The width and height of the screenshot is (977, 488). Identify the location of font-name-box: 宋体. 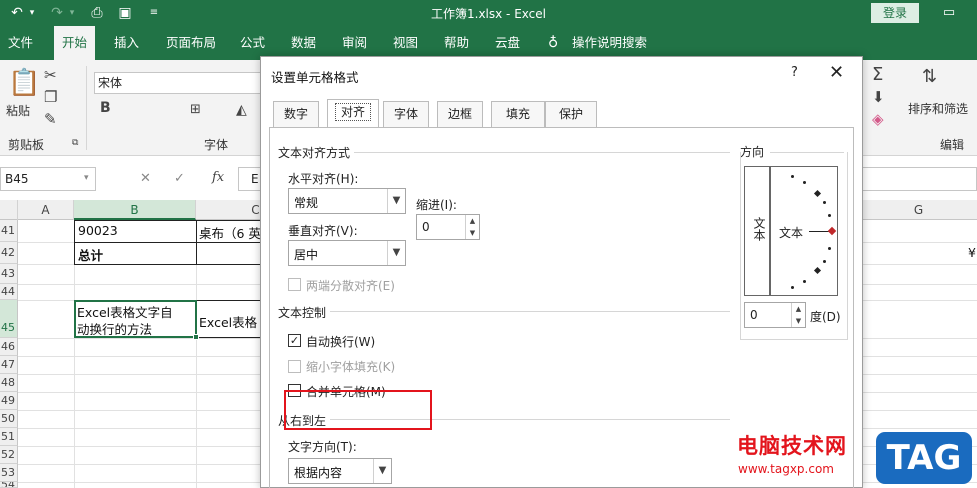
(179, 83).